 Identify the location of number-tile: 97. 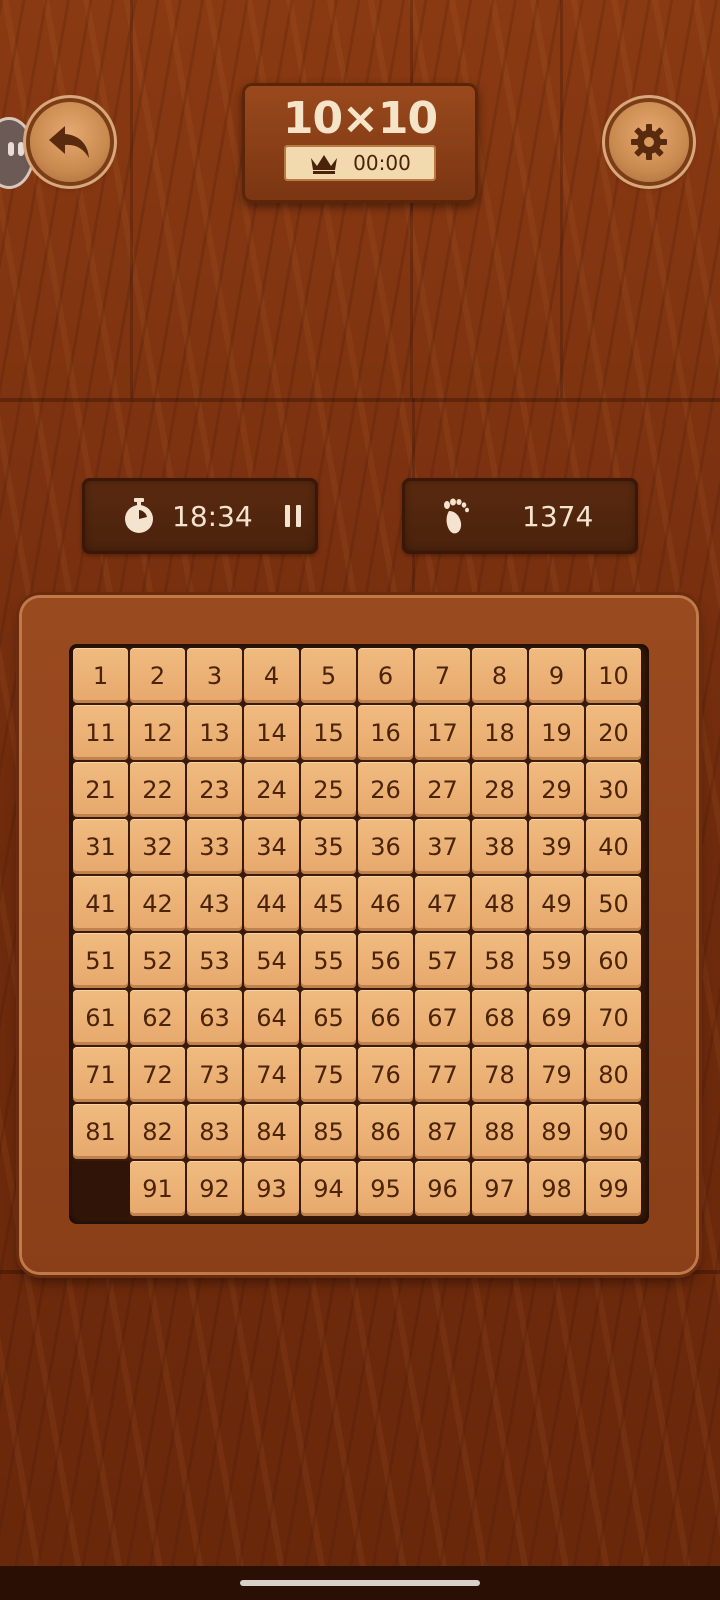
(499, 1188).